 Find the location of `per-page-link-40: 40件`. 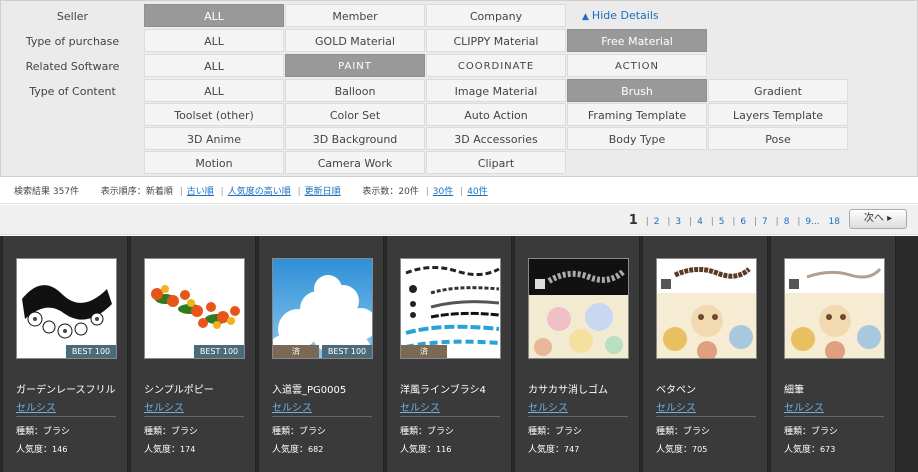

per-page-link-40: 40件 is located at coordinates (477, 192).